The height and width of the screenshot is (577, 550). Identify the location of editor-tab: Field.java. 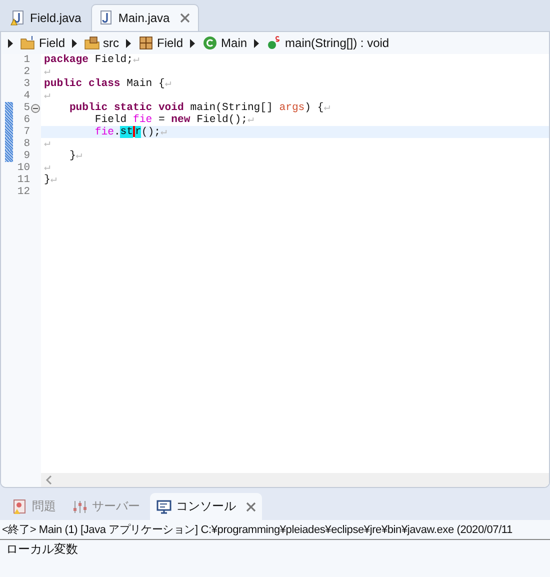
(47, 18).